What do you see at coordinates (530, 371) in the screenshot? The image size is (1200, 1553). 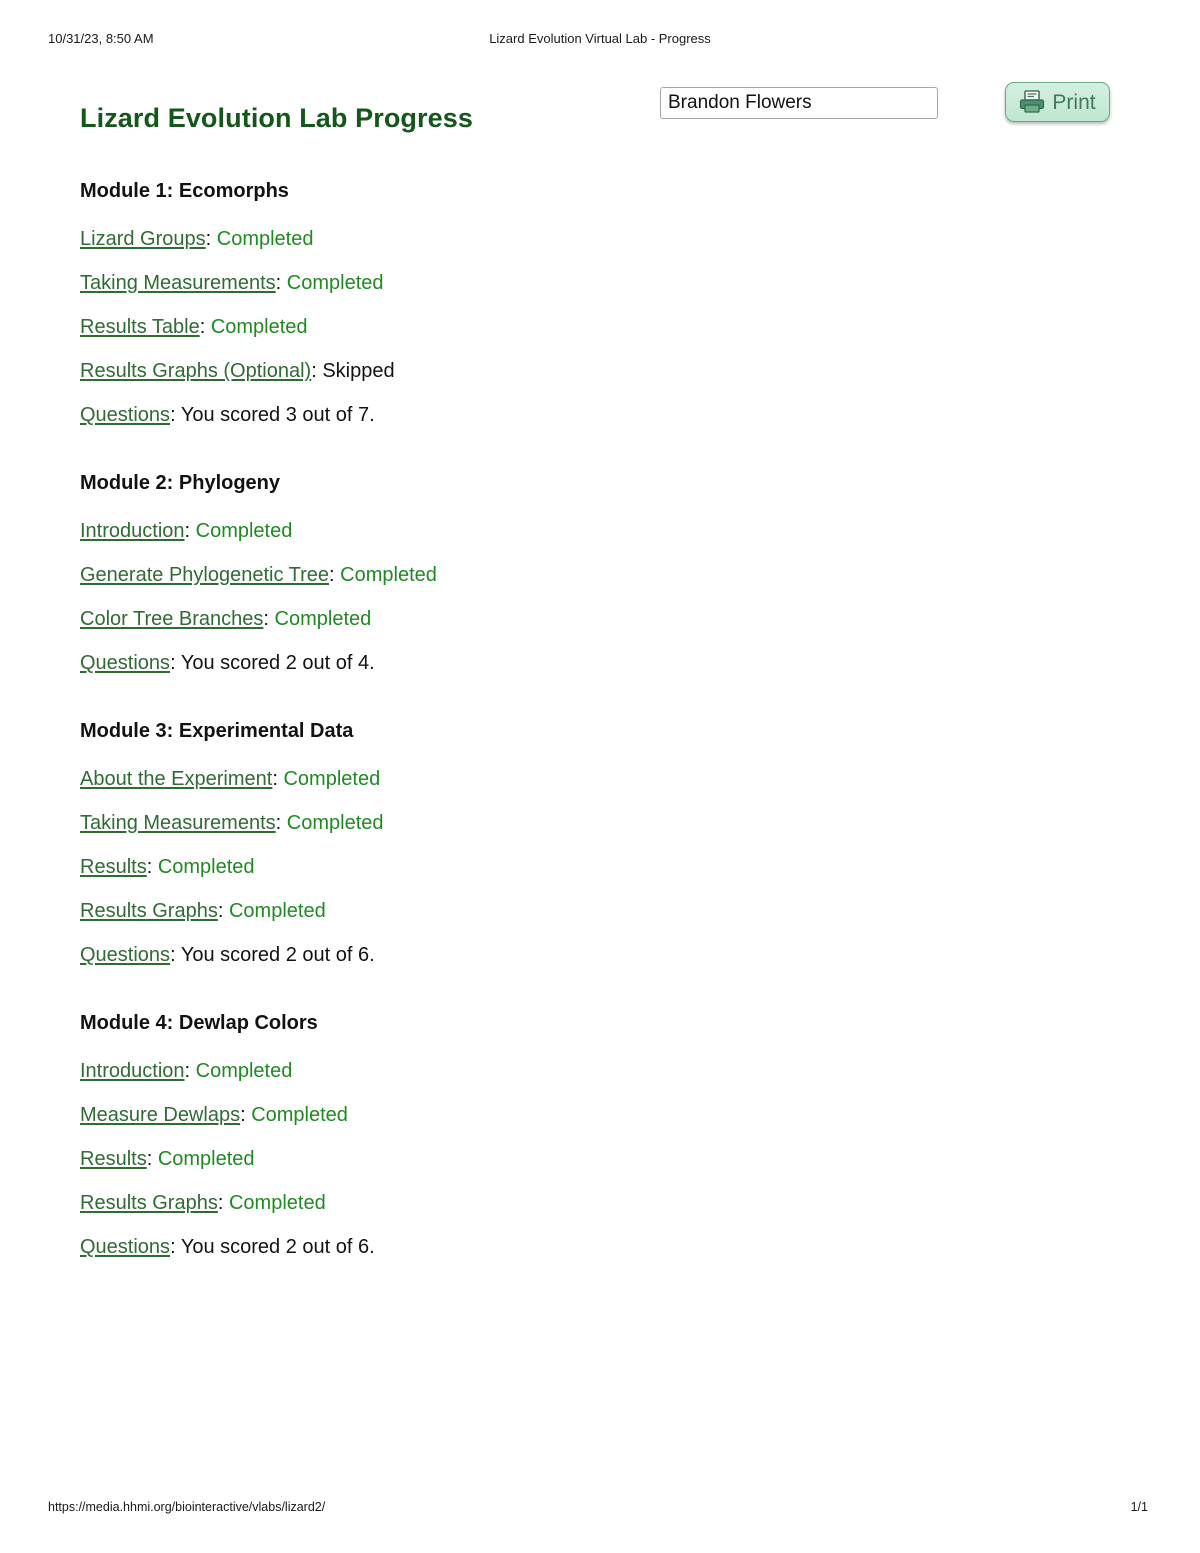 I see `module-item: Results Graphs (Optional): Skipped` at bounding box center [530, 371].